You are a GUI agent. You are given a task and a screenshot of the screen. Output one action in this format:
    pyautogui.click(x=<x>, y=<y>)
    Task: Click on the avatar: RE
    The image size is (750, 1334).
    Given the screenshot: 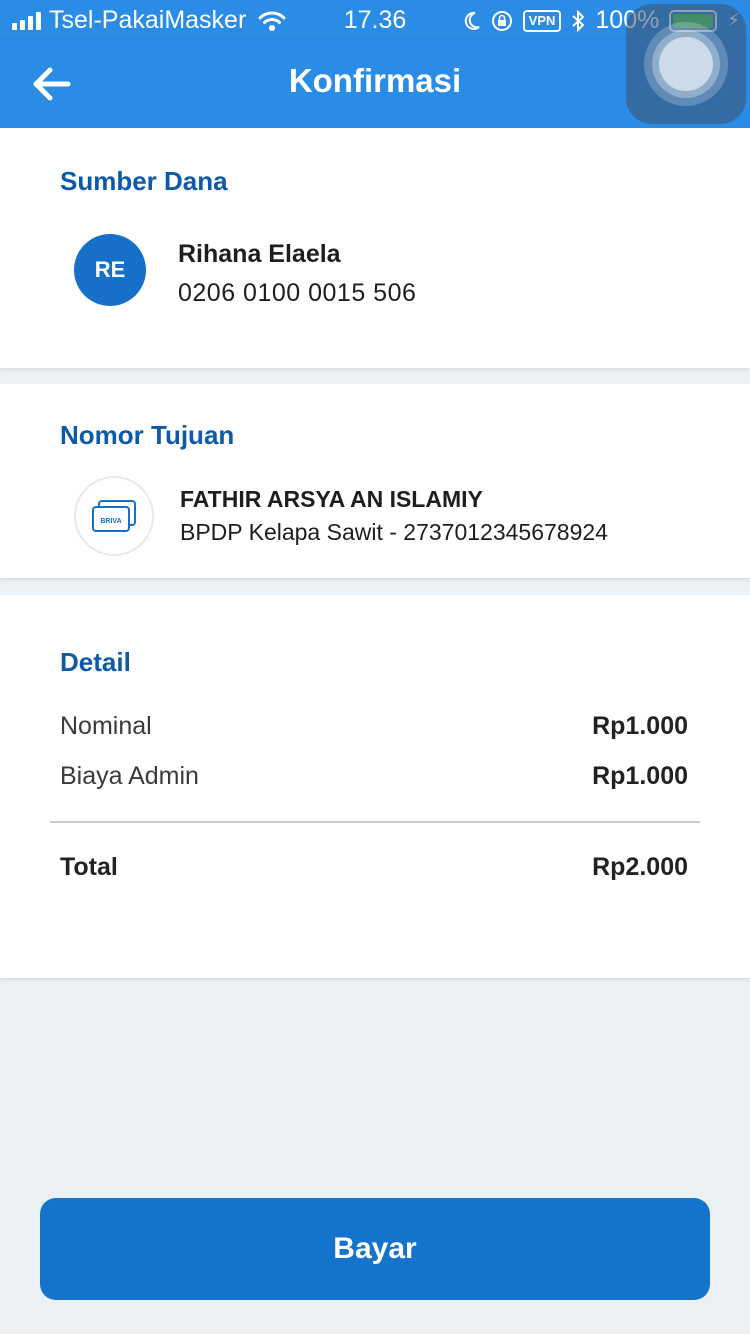 What is the action you would take?
    pyautogui.click(x=110, y=270)
    